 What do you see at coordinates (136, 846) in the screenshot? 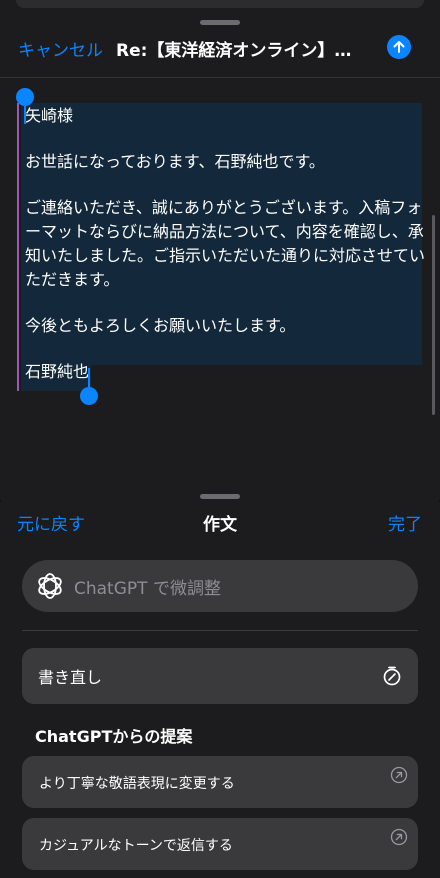
I see `suggestion-label: カジュアルなトーンで返信する` at bounding box center [136, 846].